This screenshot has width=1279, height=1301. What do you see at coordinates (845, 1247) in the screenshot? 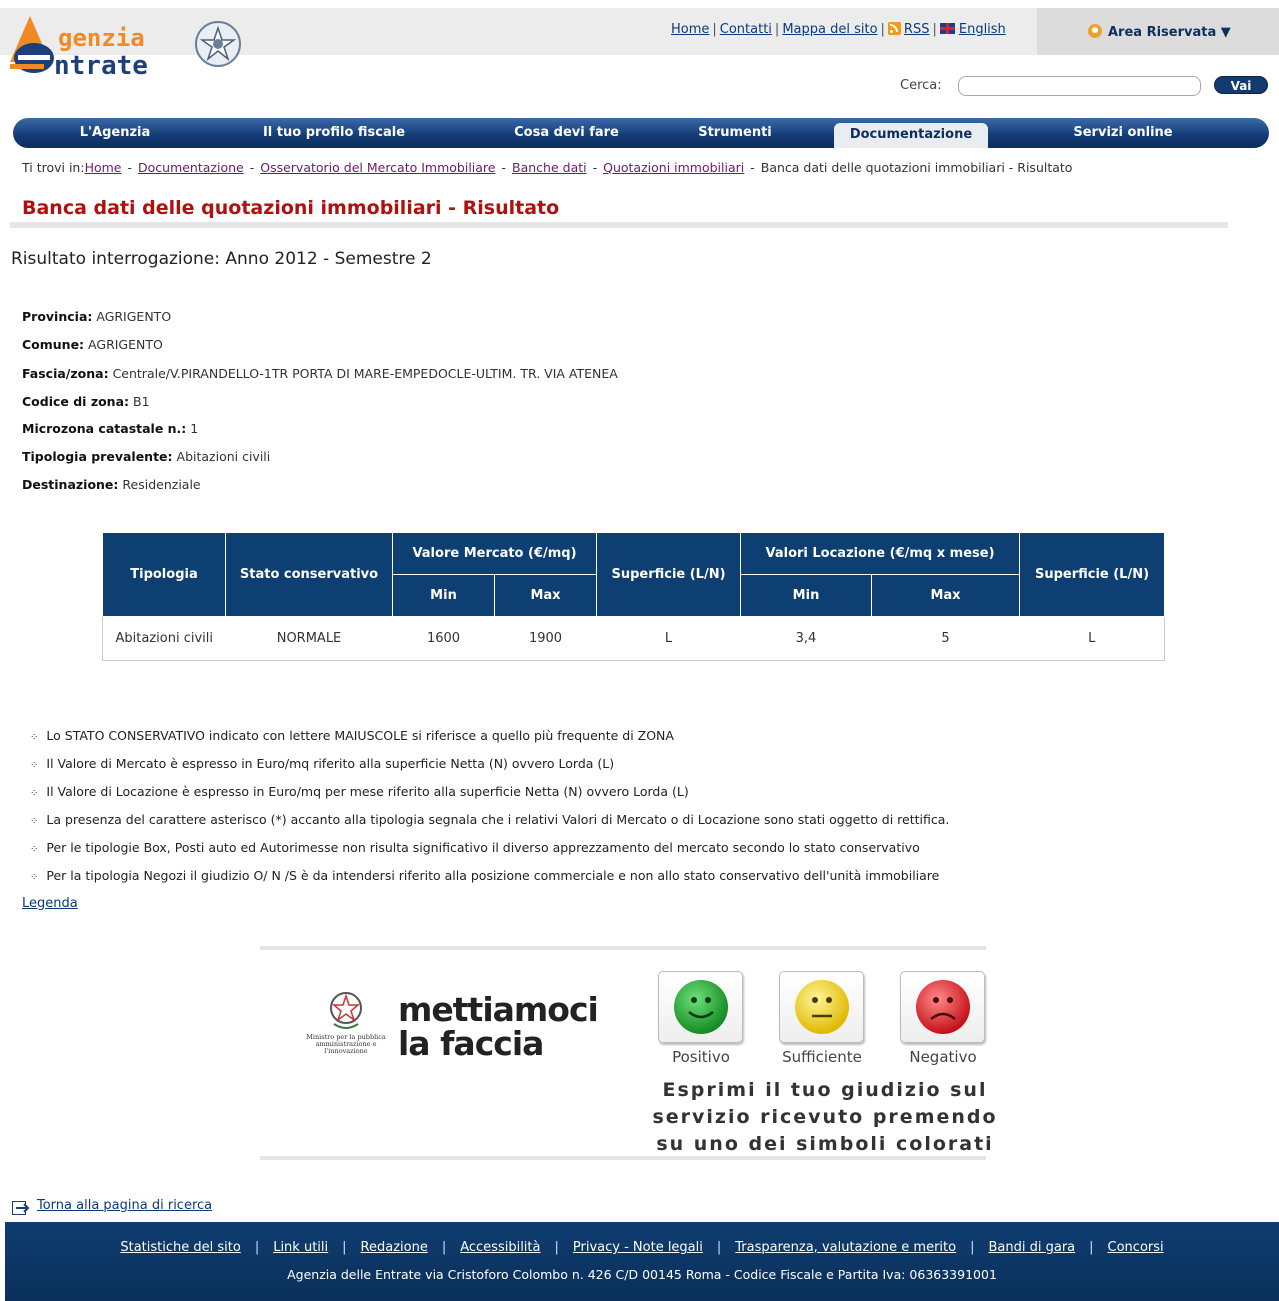
I see `footer-link-trasparenza: Trasparenza, valutazione e merito` at bounding box center [845, 1247].